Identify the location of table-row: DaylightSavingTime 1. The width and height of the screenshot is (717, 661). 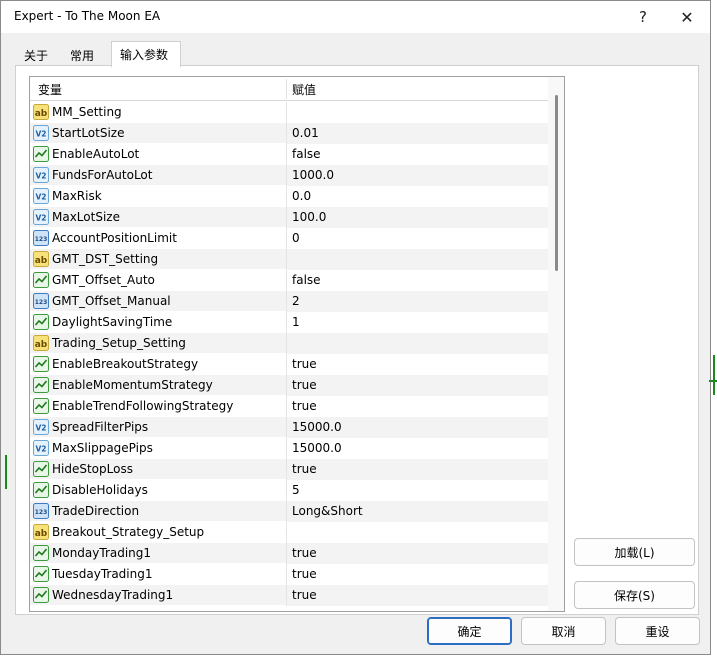
(289, 322).